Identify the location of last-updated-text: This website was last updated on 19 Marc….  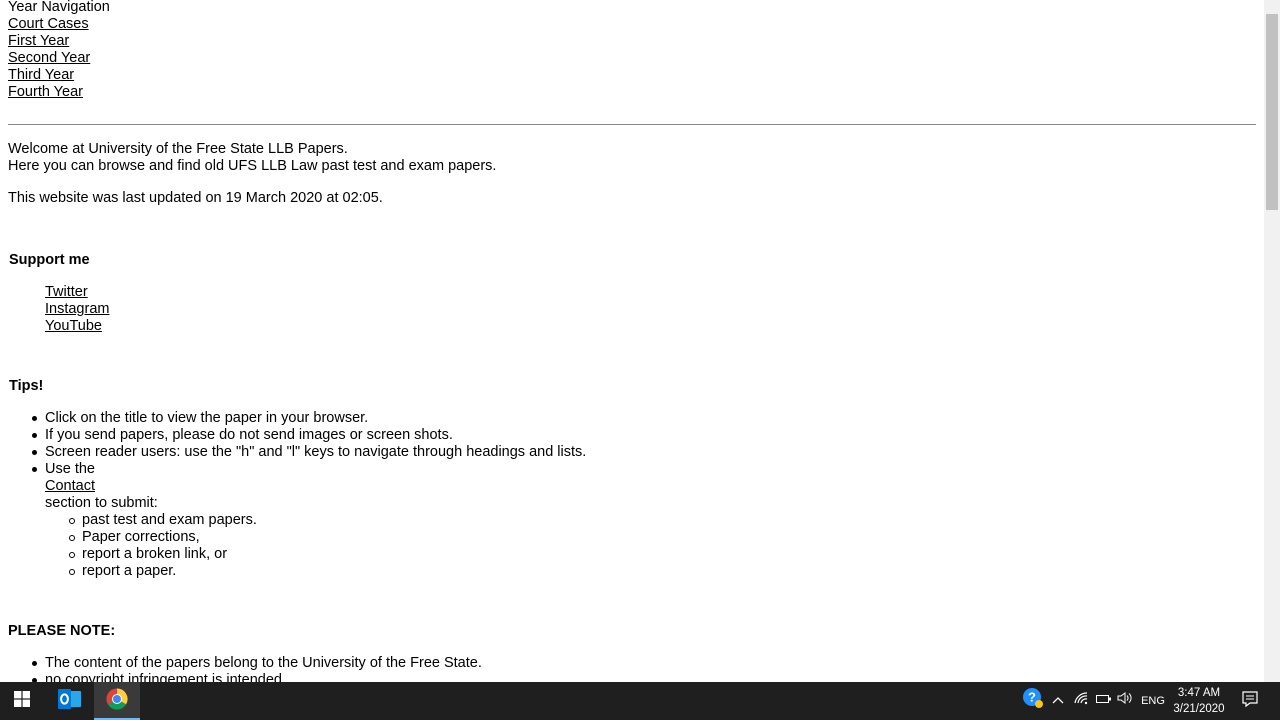
(195, 198).